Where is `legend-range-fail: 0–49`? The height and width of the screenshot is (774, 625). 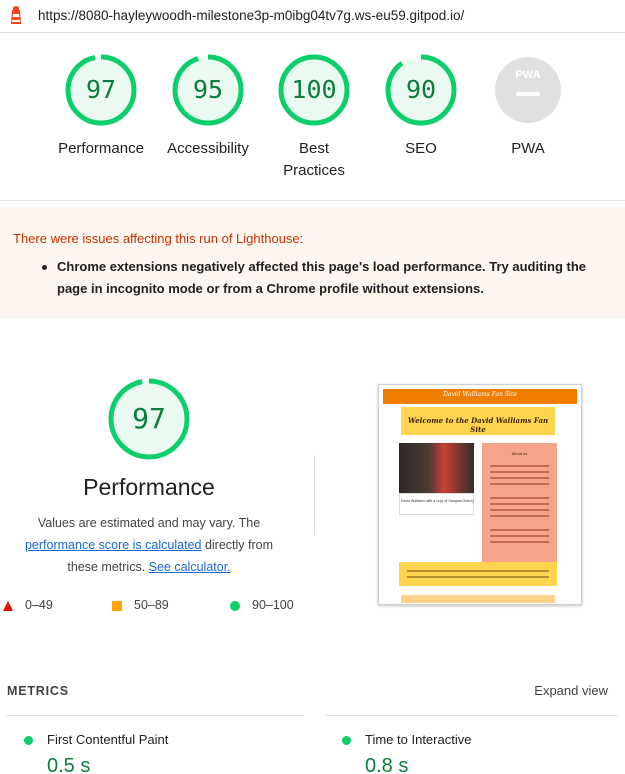
legend-range-fail: 0–49 is located at coordinates (39, 605).